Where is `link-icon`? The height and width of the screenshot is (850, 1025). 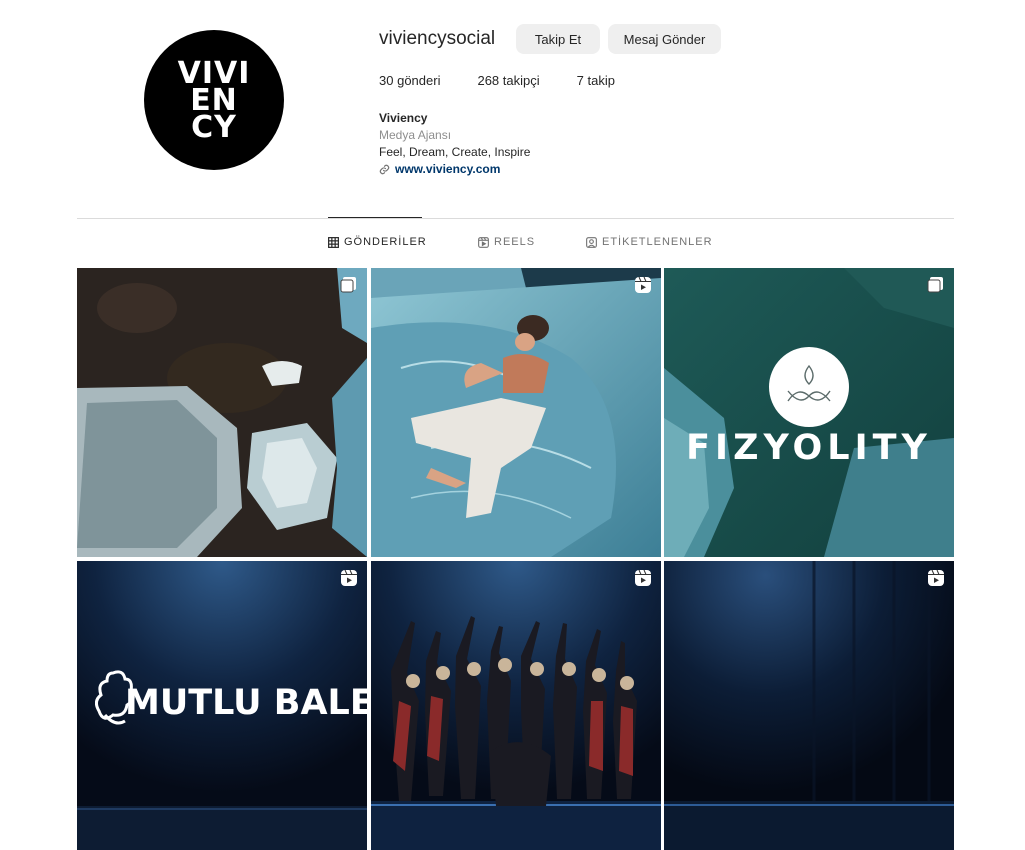 link-icon is located at coordinates (384, 169).